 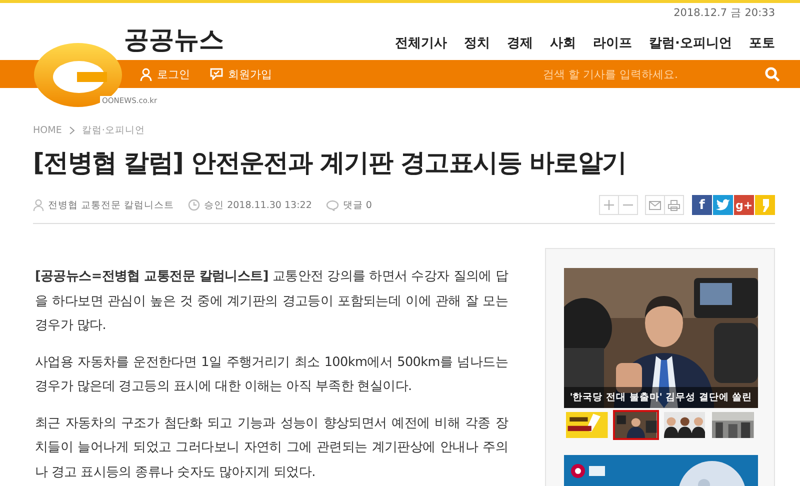 I want to click on font-decrease-button, so click(x=628, y=205).